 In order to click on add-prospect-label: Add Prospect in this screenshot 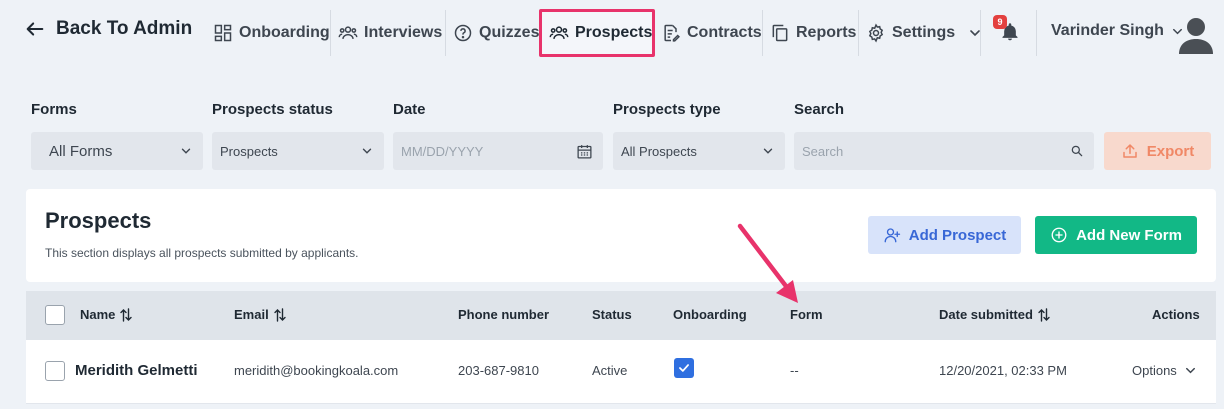, I will do `click(957, 235)`.